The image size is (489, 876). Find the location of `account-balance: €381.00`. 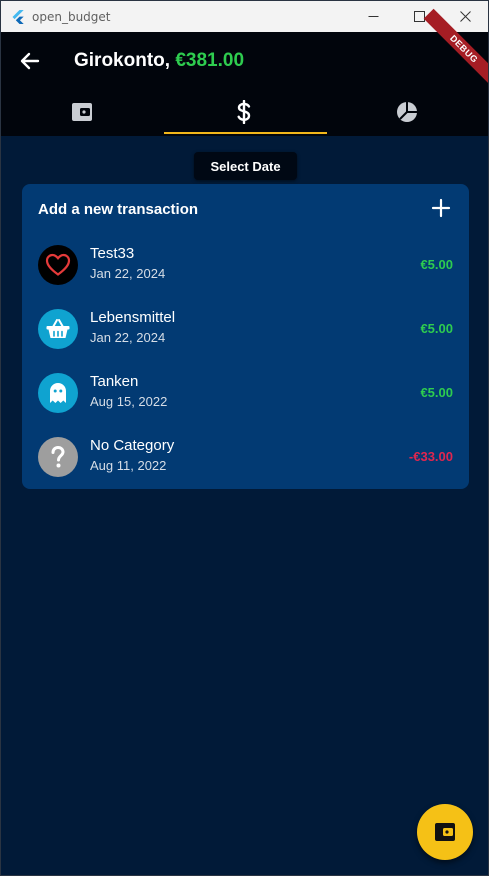

account-balance: €381.00 is located at coordinates (210, 60).